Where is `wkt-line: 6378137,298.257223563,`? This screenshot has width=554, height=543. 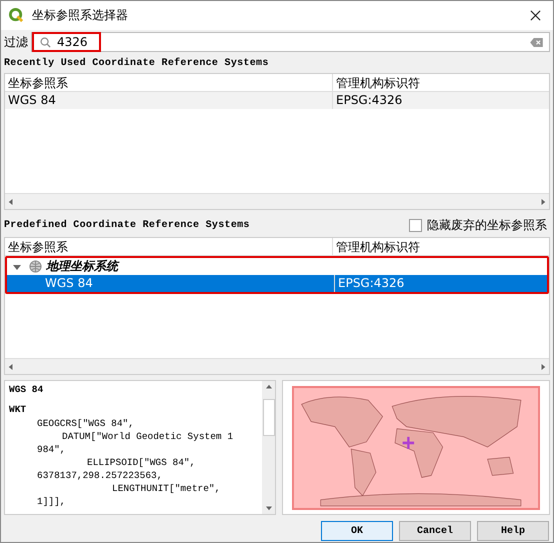 wkt-line: 6378137,298.257223563, is located at coordinates (100, 476).